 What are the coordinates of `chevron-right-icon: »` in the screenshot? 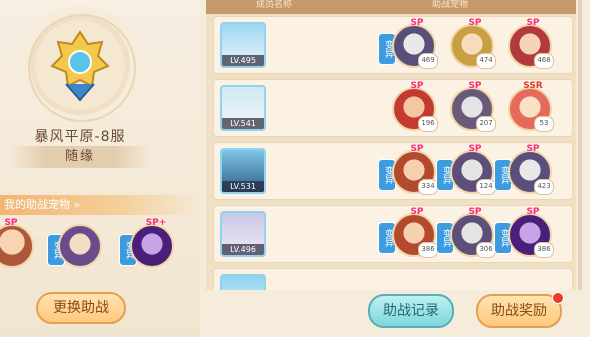 It's located at (77, 204).